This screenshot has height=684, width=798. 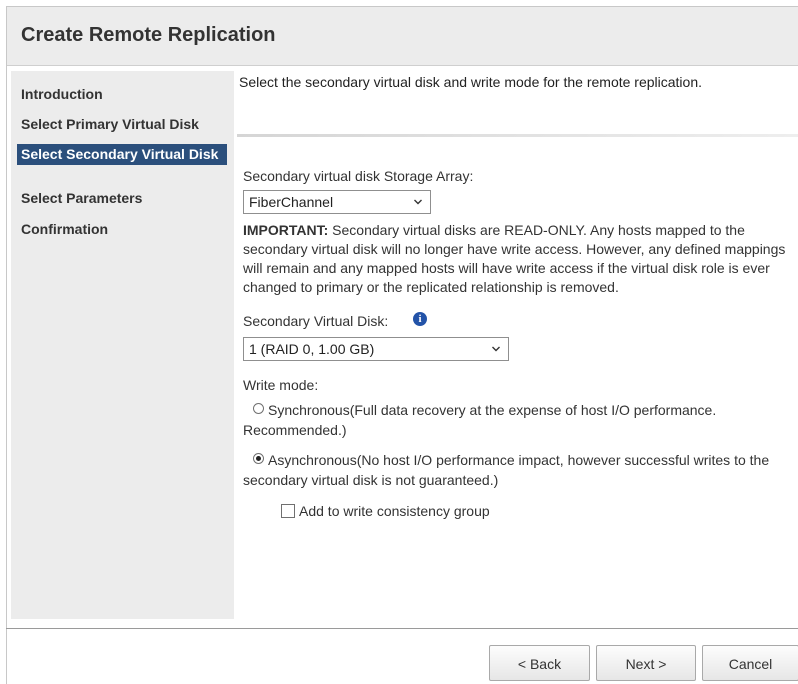 What do you see at coordinates (358, 176) in the screenshot?
I see `storage-array-label: Secondary virtual disk Storage Array:` at bounding box center [358, 176].